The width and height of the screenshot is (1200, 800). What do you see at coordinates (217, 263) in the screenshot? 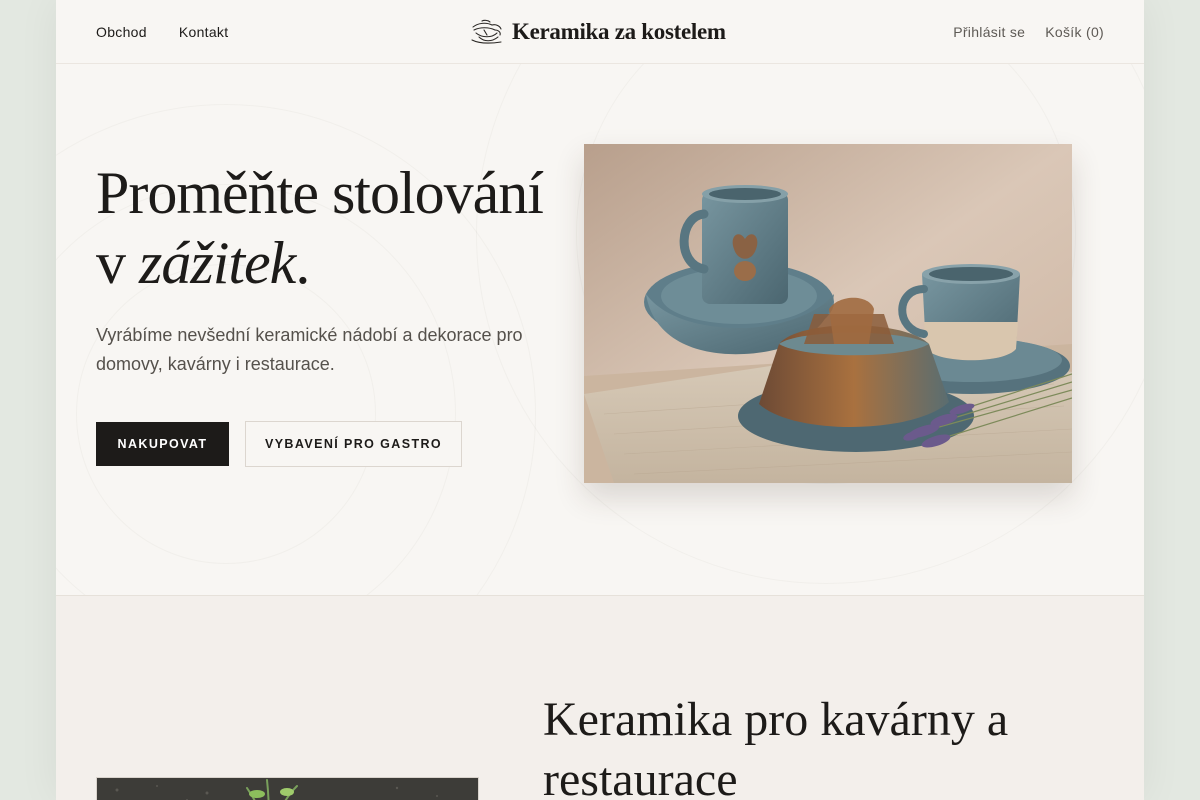
I see `hero-title-emphasis: zážitek` at bounding box center [217, 263].